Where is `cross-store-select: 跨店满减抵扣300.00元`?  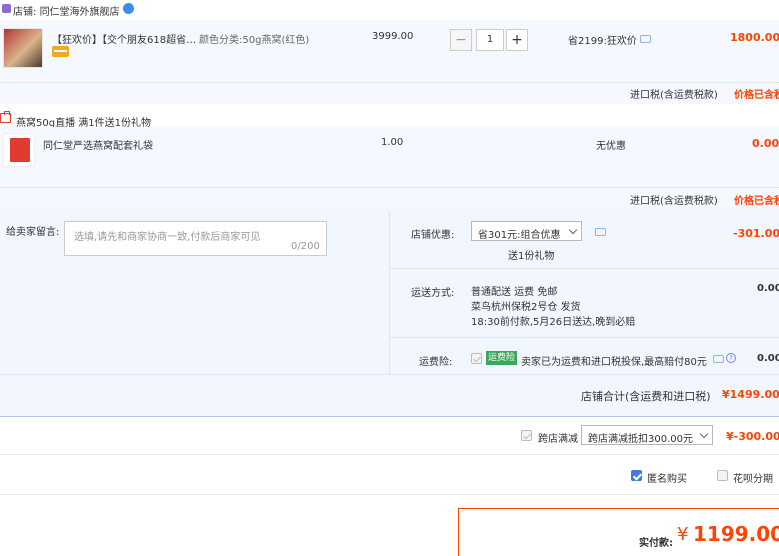
cross-store-select: 跨店满减抵扣300.00元 is located at coordinates (647, 435).